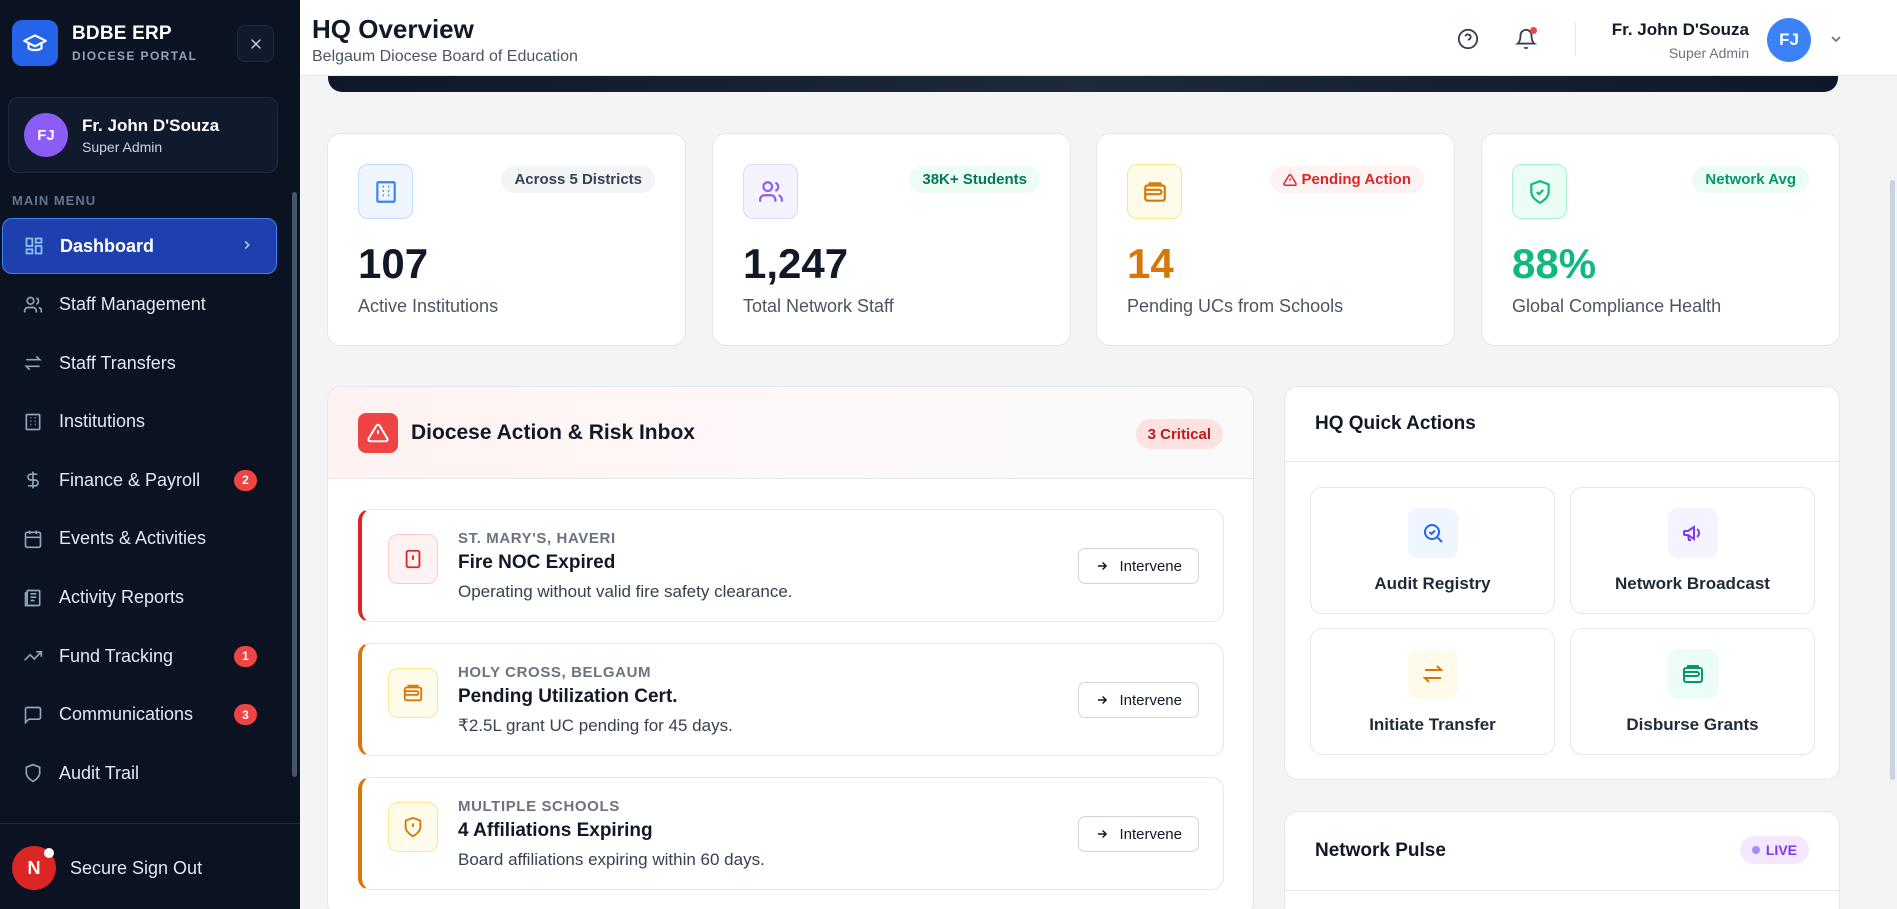  I want to click on stat-label: Global Compliance Health, so click(1617, 306).